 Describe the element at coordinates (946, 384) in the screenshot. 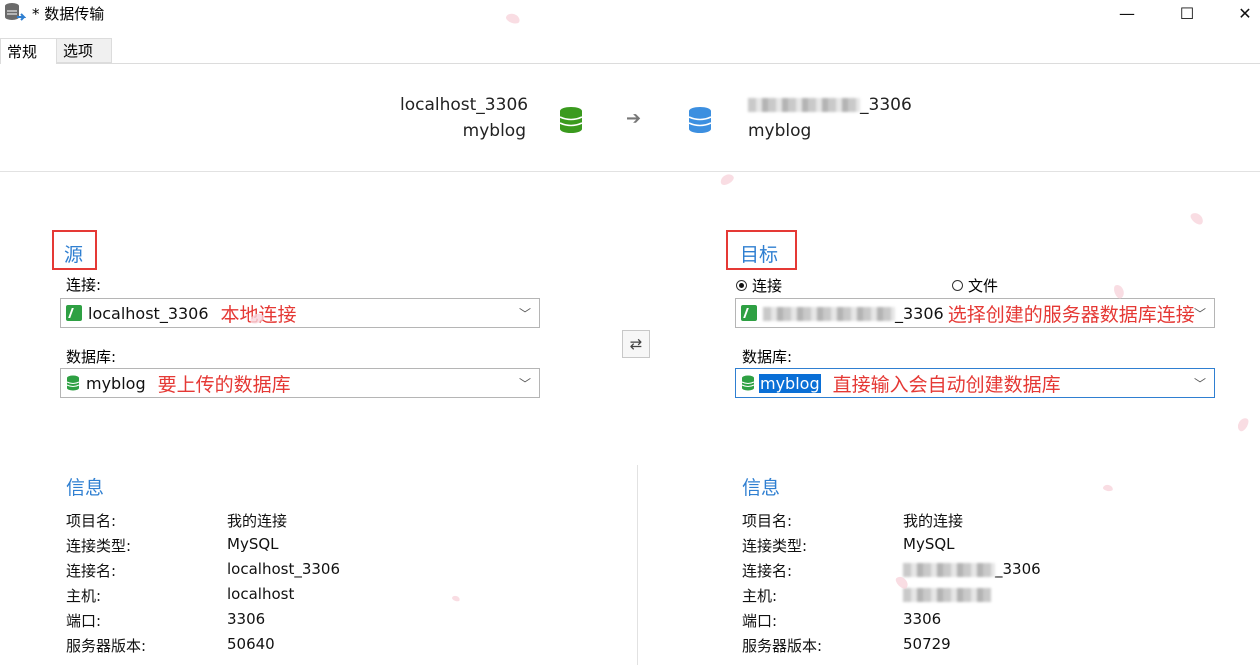

I see `target-database-note: 直接输入会自动创建数据库` at that location.